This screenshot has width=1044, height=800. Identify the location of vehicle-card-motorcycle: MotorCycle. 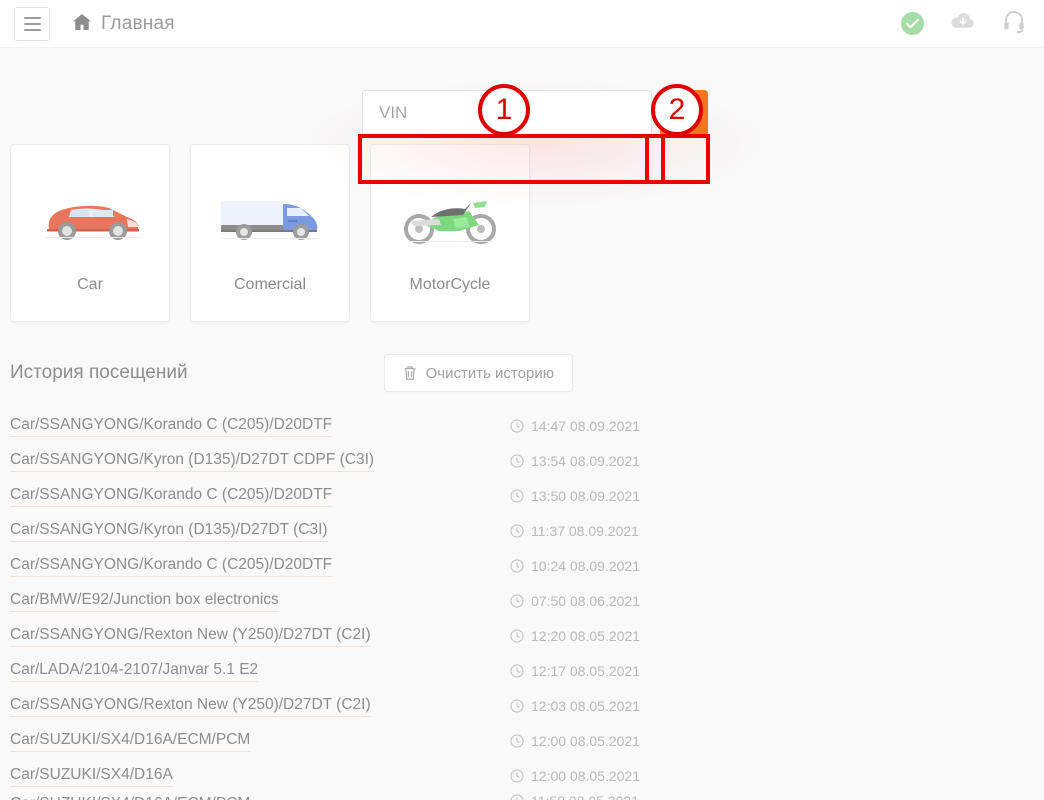
(450, 233).